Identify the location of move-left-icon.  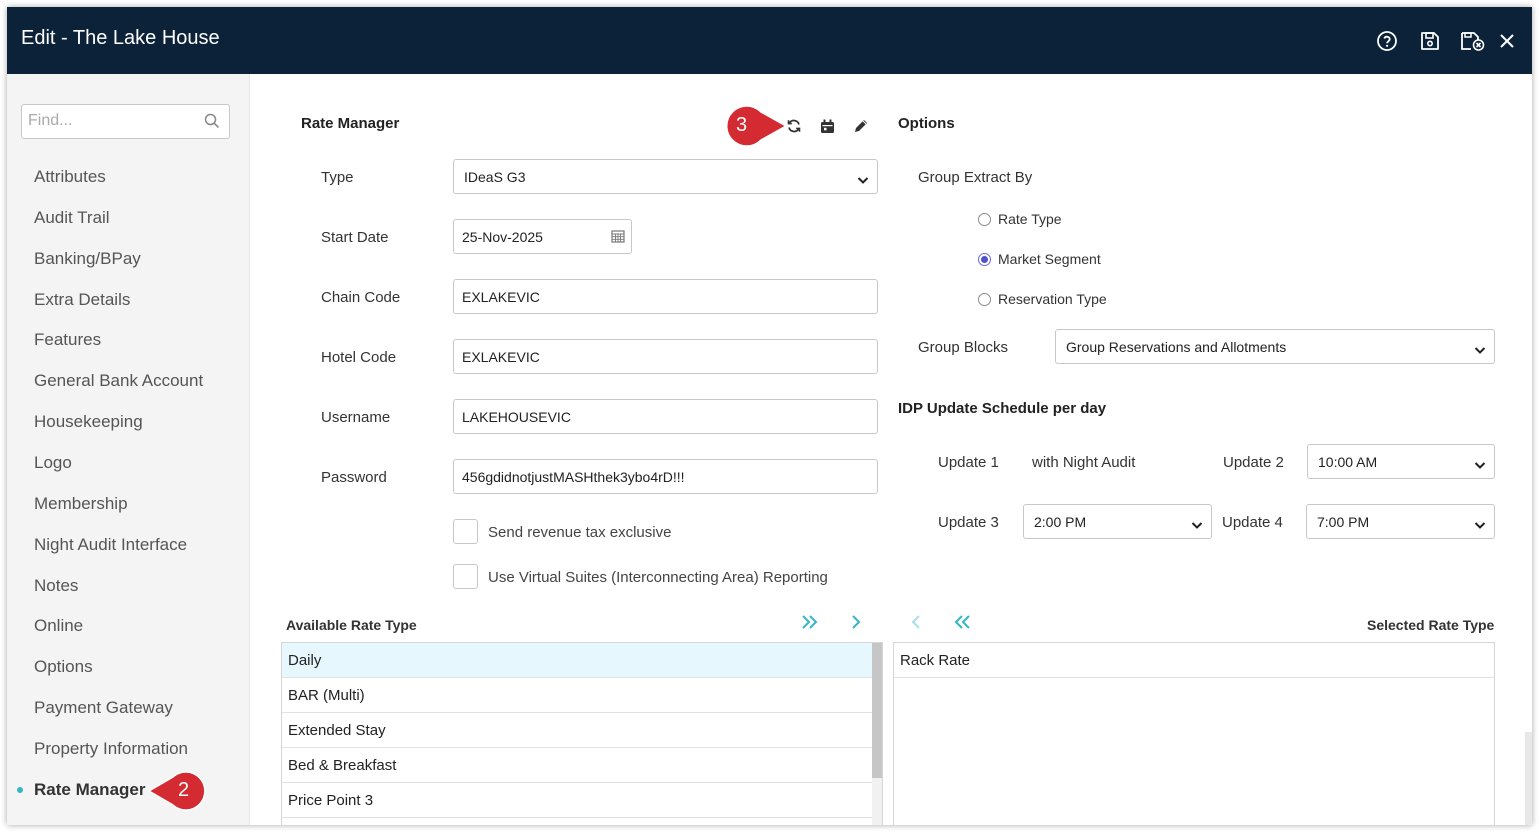
(916, 624).